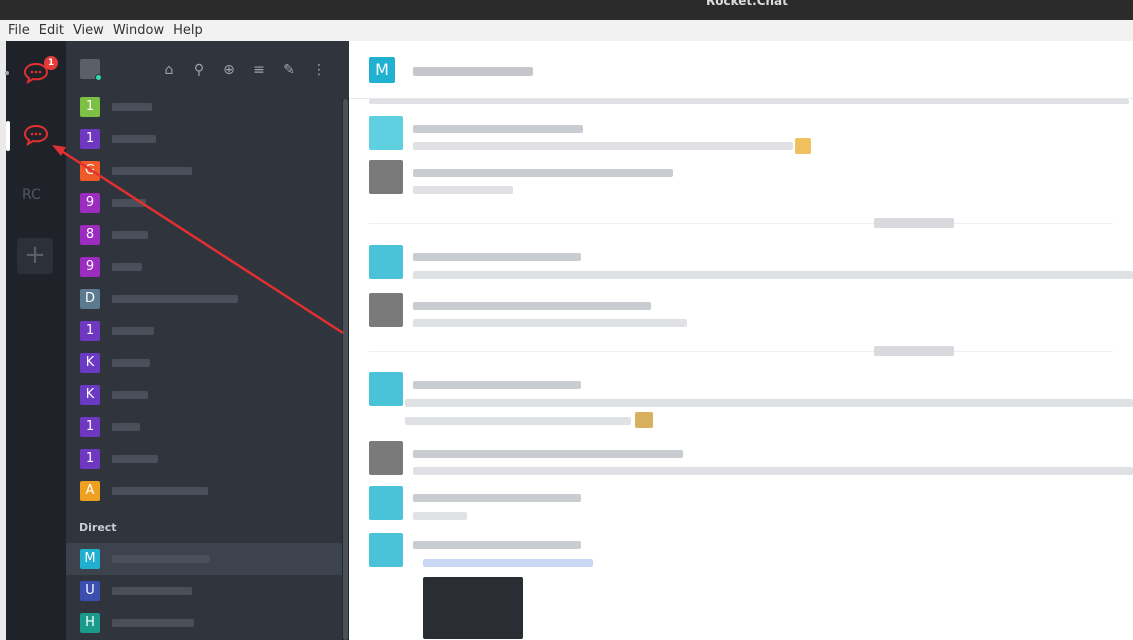 This screenshot has width=1133, height=640. I want to click on room-avatar: G, so click(90, 171).